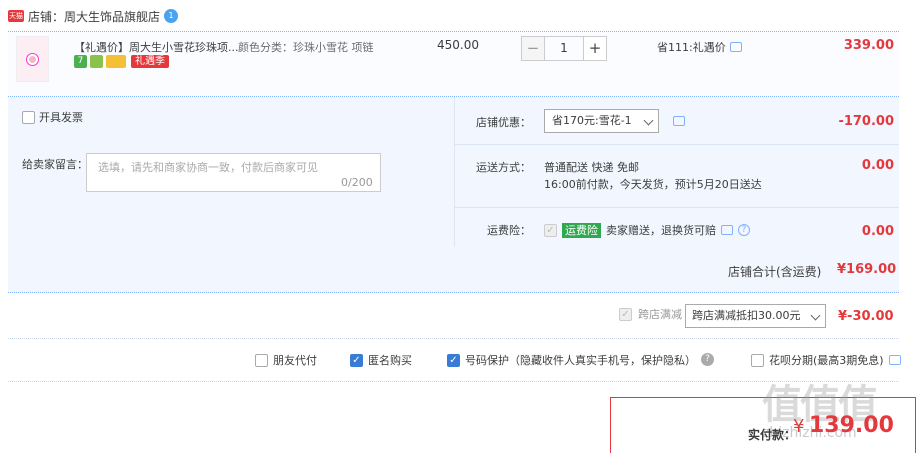 This screenshot has width=922, height=453. Describe the element at coordinates (707, 359) in the screenshot. I see `question-icon: ?` at that location.